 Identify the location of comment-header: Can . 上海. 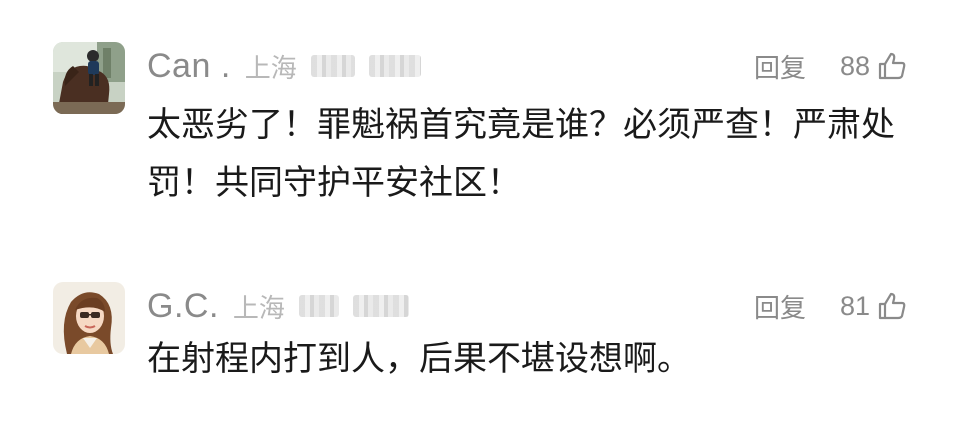
(284, 66).